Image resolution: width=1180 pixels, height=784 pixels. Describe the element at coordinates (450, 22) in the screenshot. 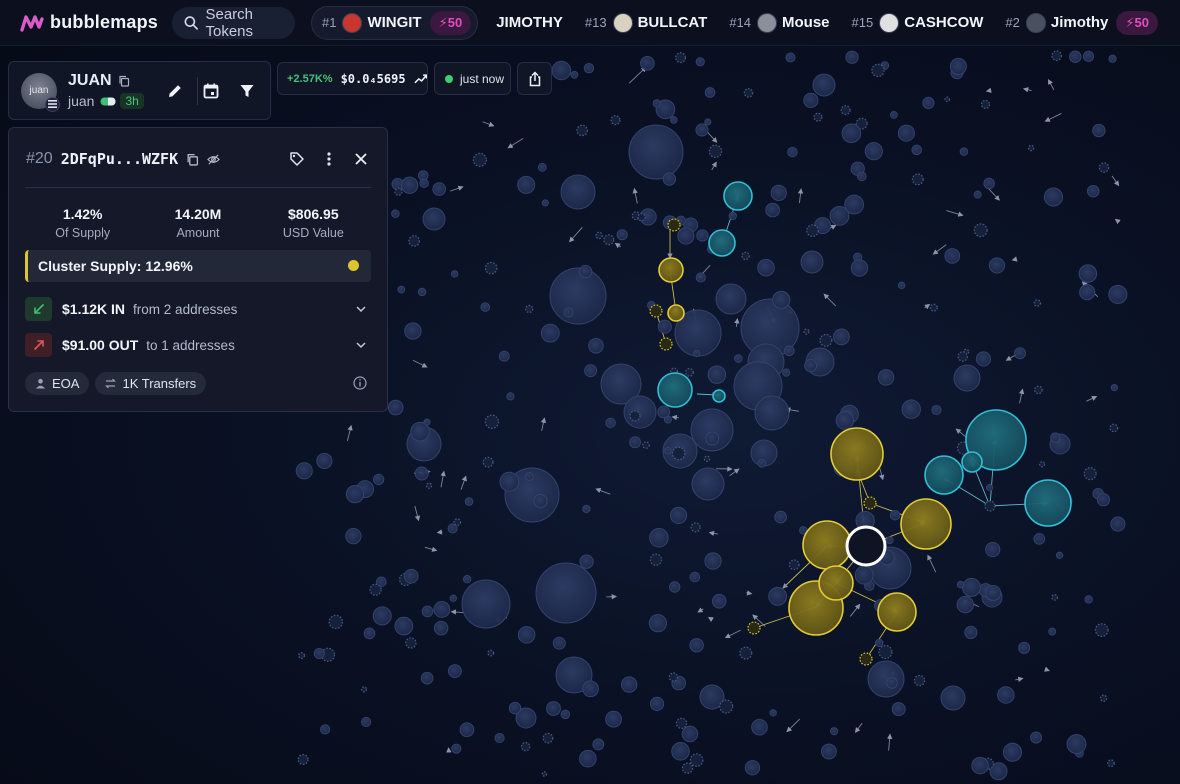

I see `boost-badge: ⚡ 50` at that location.